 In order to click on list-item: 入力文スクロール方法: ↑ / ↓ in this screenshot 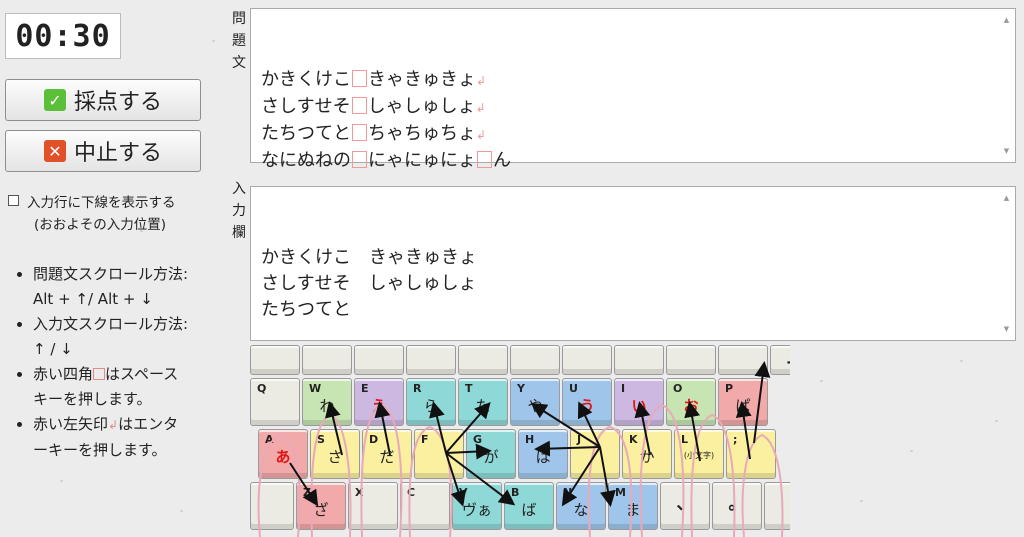, I will do `click(133, 337)`.